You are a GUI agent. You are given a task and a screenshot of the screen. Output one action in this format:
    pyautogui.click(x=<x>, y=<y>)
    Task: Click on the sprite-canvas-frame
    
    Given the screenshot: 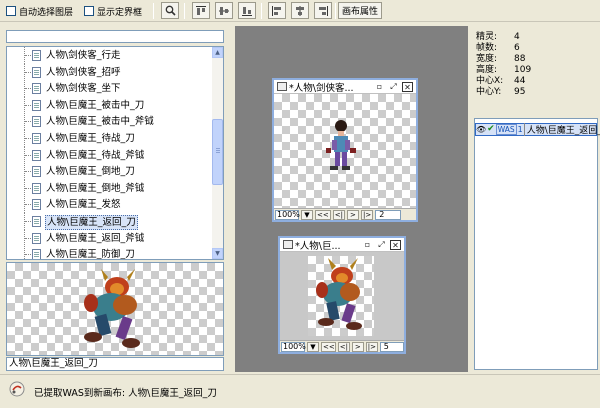 What is the action you would take?
    pyautogui.click(x=342, y=296)
    